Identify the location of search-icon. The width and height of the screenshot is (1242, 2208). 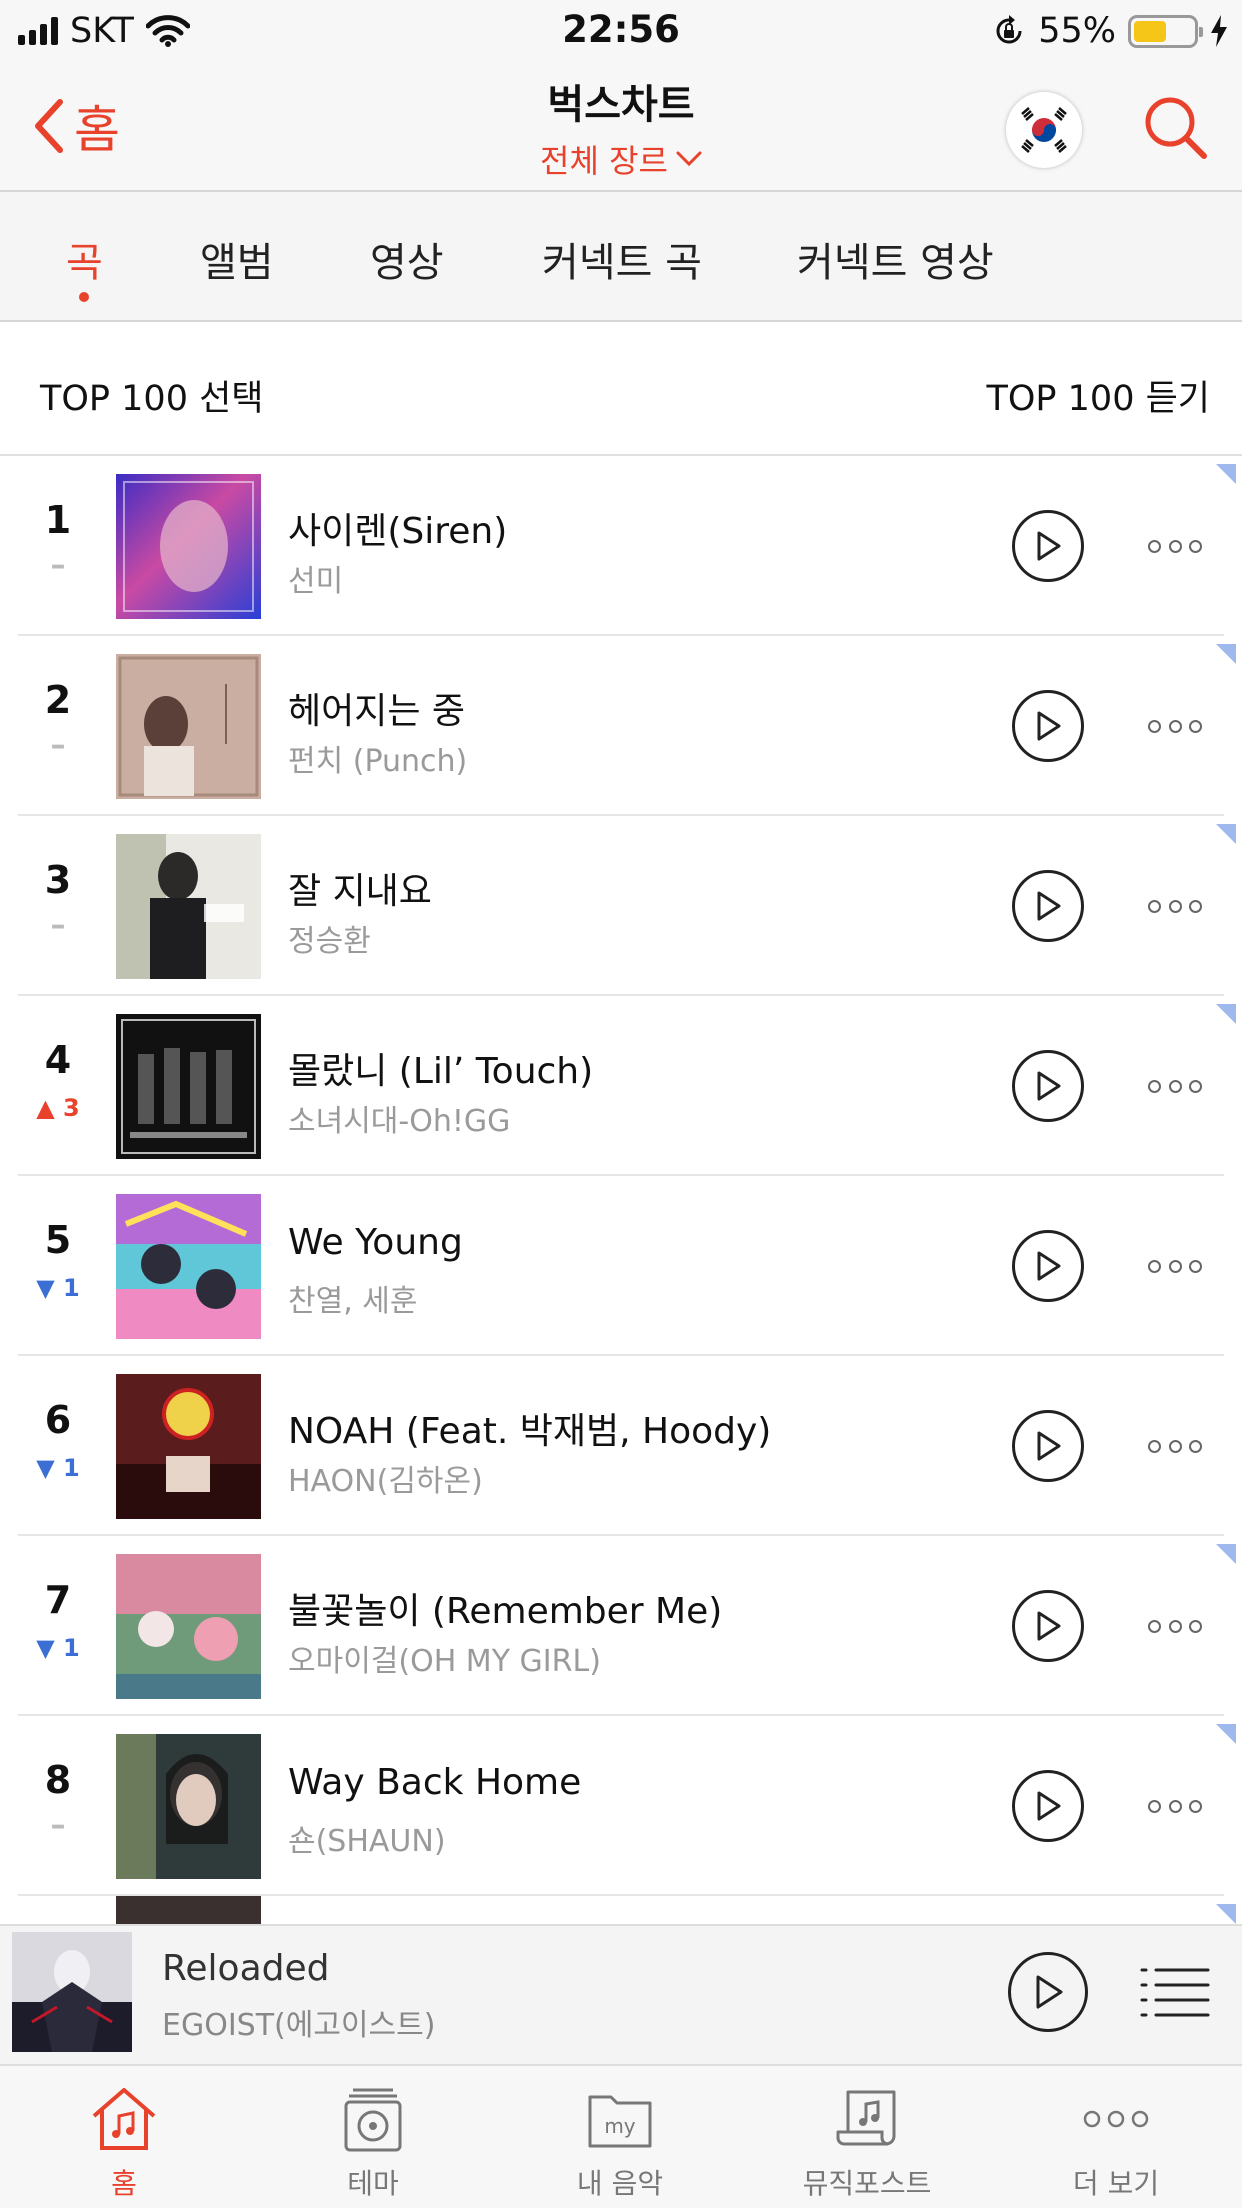
(1175, 127).